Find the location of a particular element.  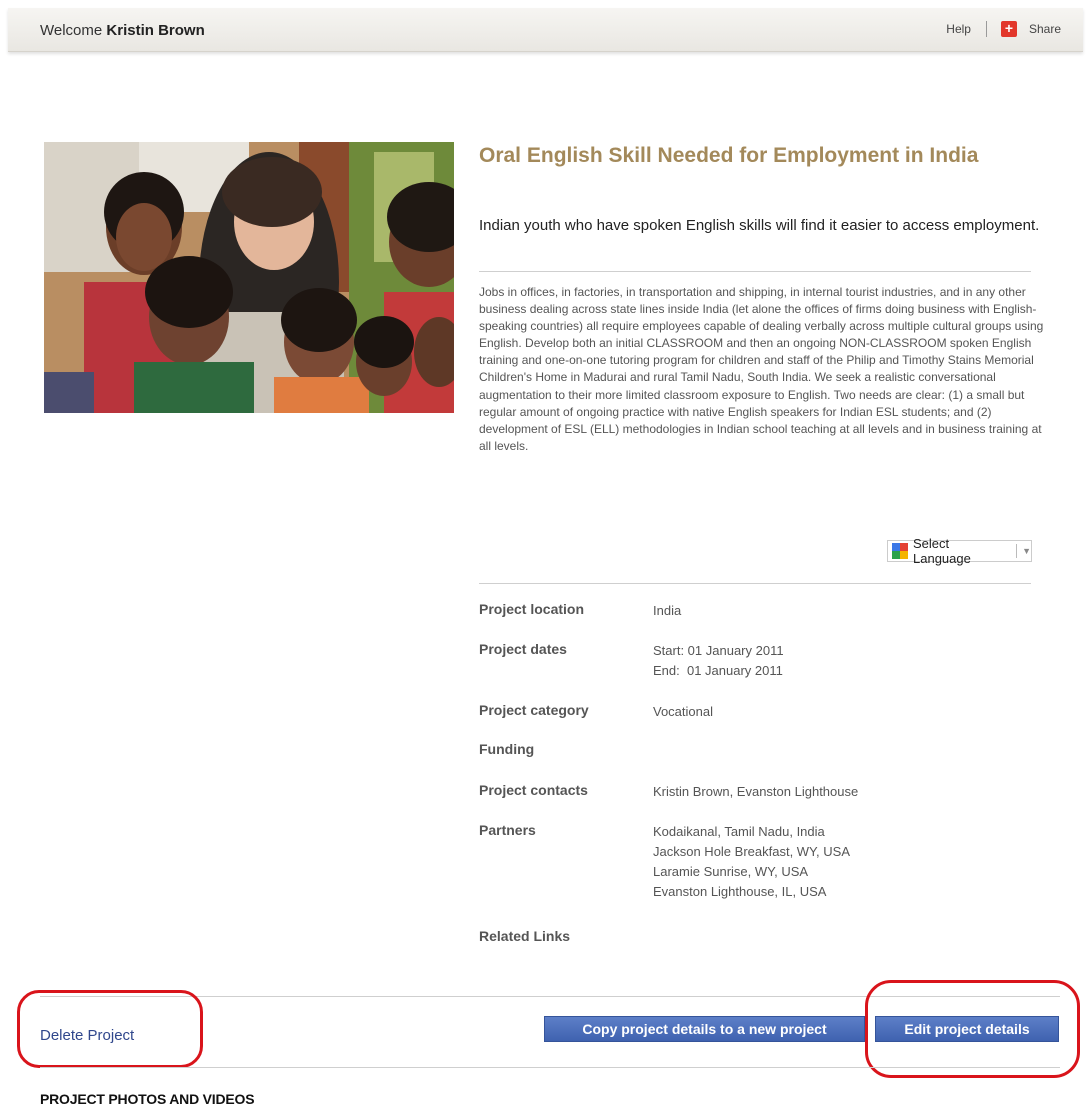

edit-project-button: Edit project details is located at coordinates (967, 1029).